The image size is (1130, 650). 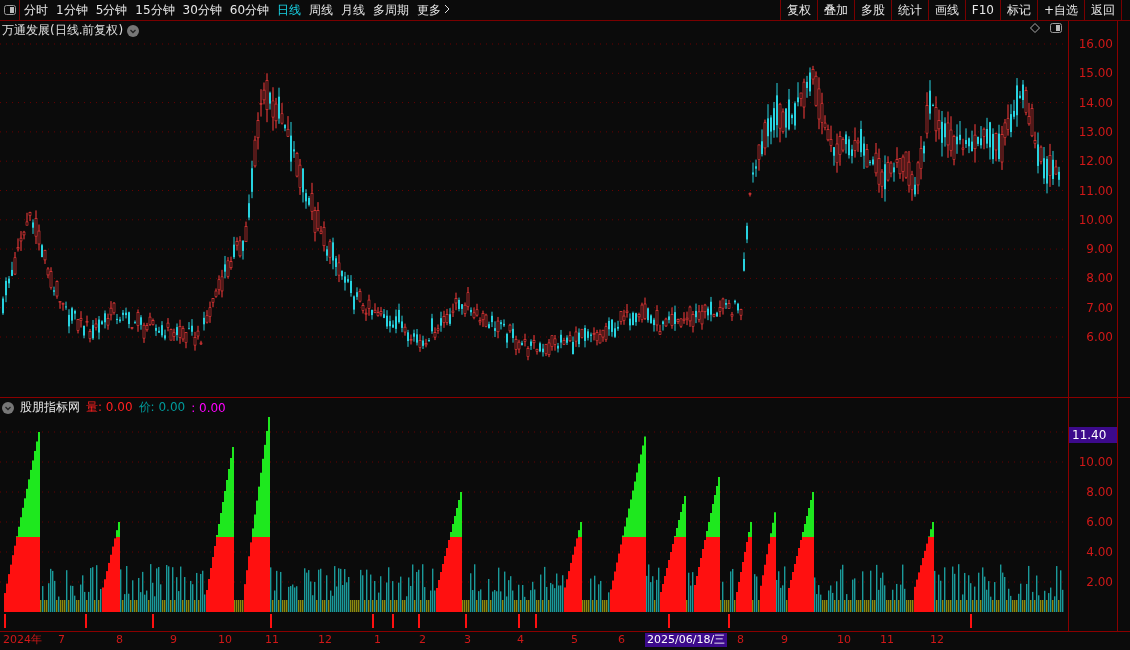 I want to click on toolbar-button: 返回, so click(x=1103, y=10).